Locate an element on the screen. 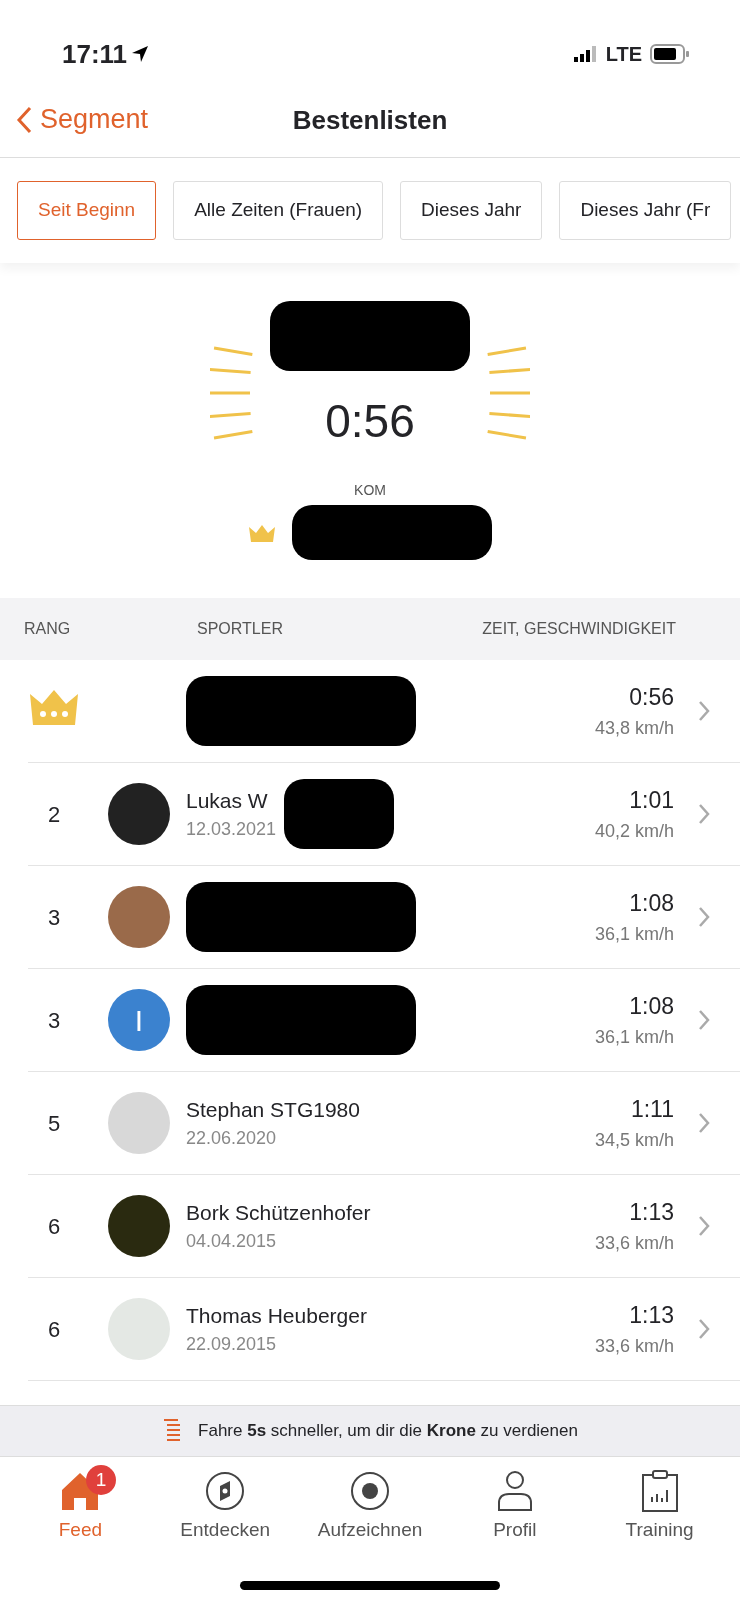 The image size is (740, 1600). battery-icon is located at coordinates (670, 54).